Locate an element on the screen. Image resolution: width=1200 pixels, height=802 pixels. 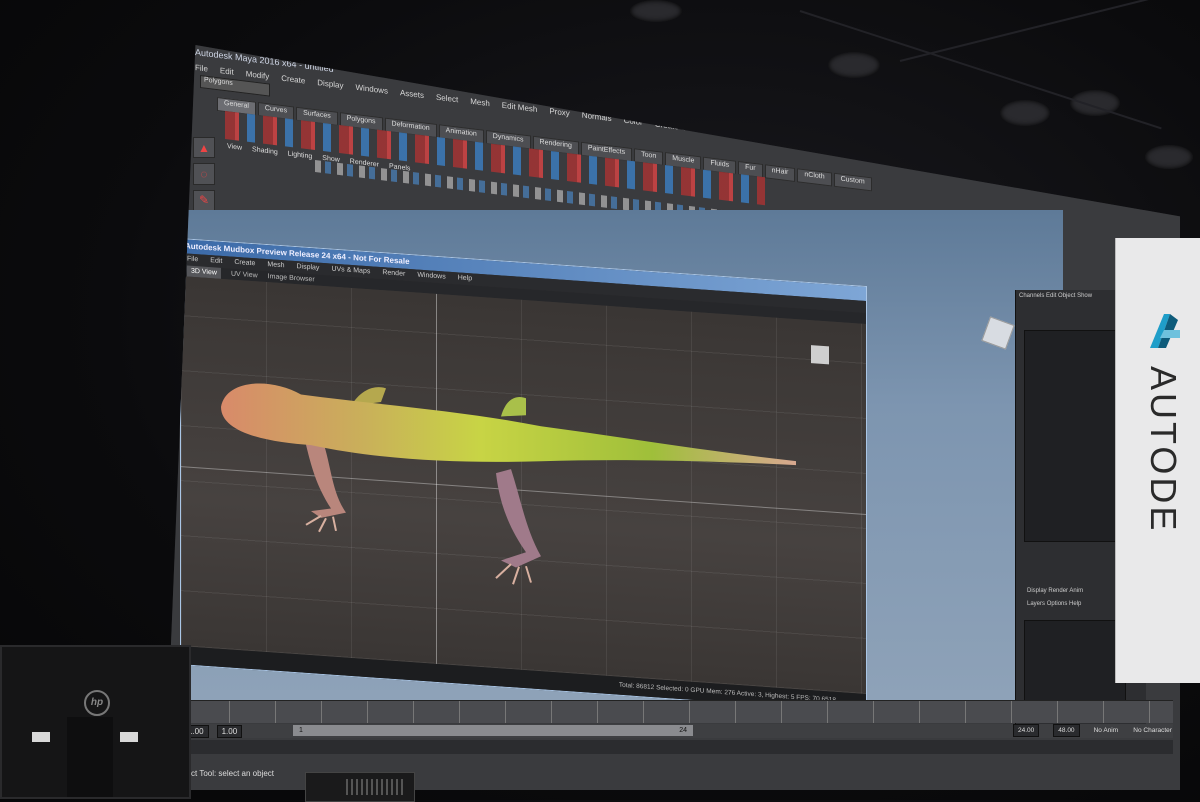
workstation-box is located at coordinates (360, 787).